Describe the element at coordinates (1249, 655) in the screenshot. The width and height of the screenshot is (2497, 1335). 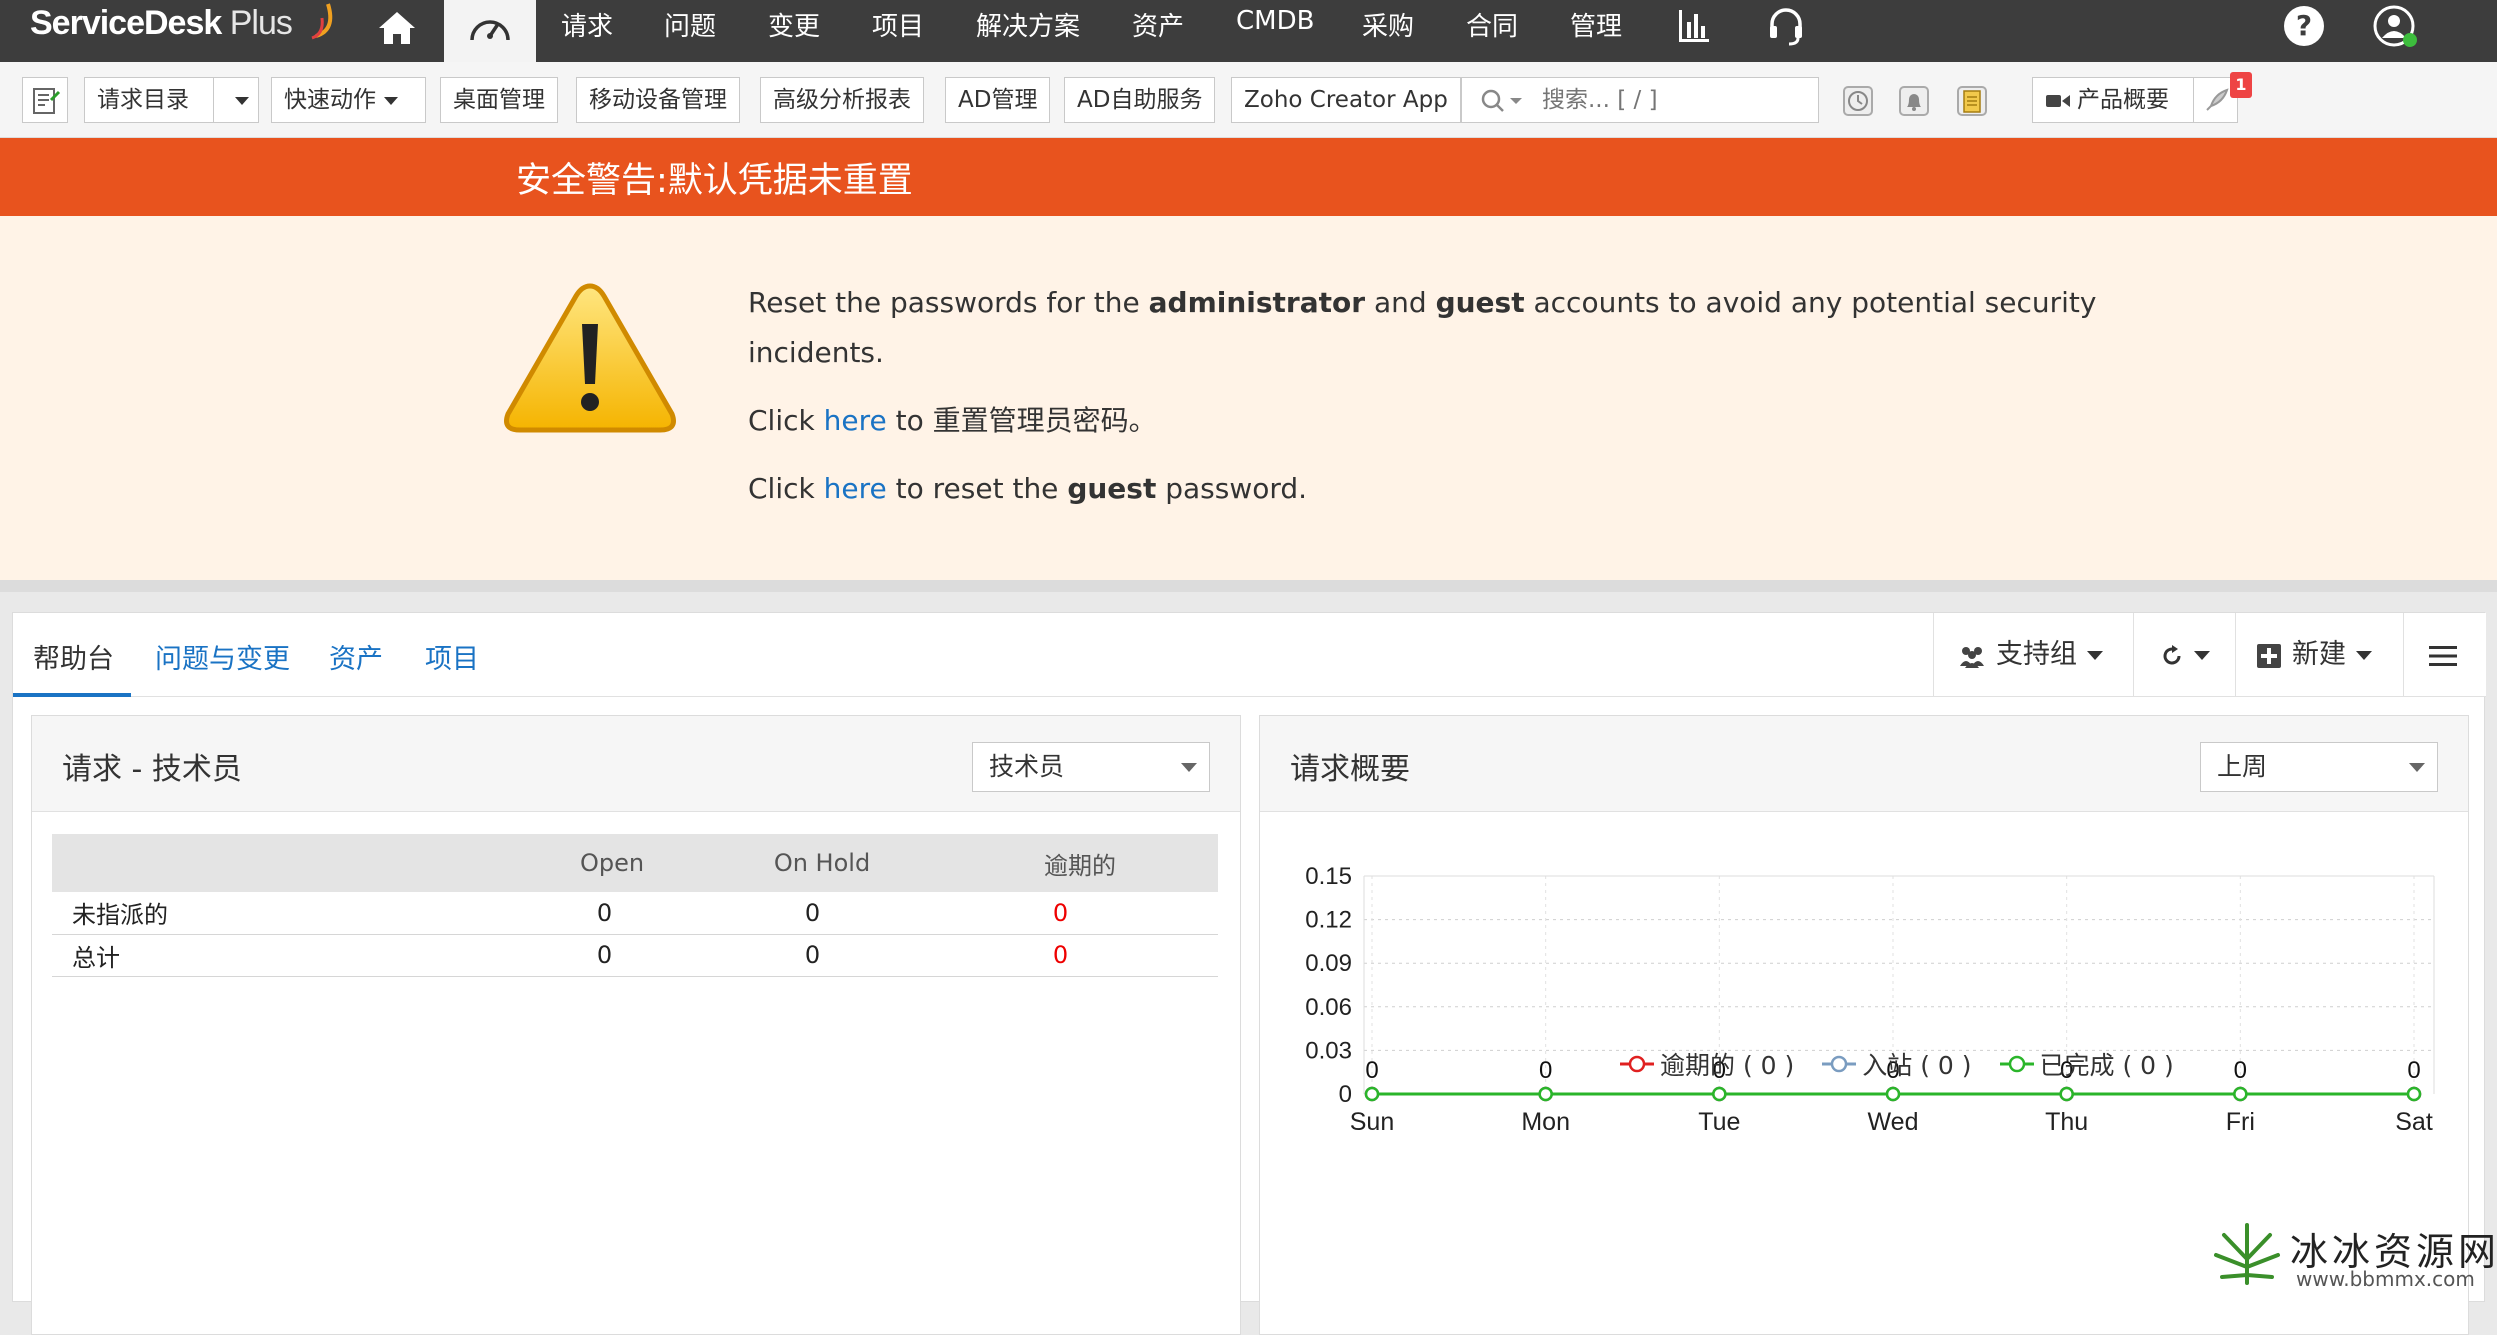
I see `dashboard-tab-bar: 帮助台 问题与变更 资产 项目 支持组 新建` at that location.